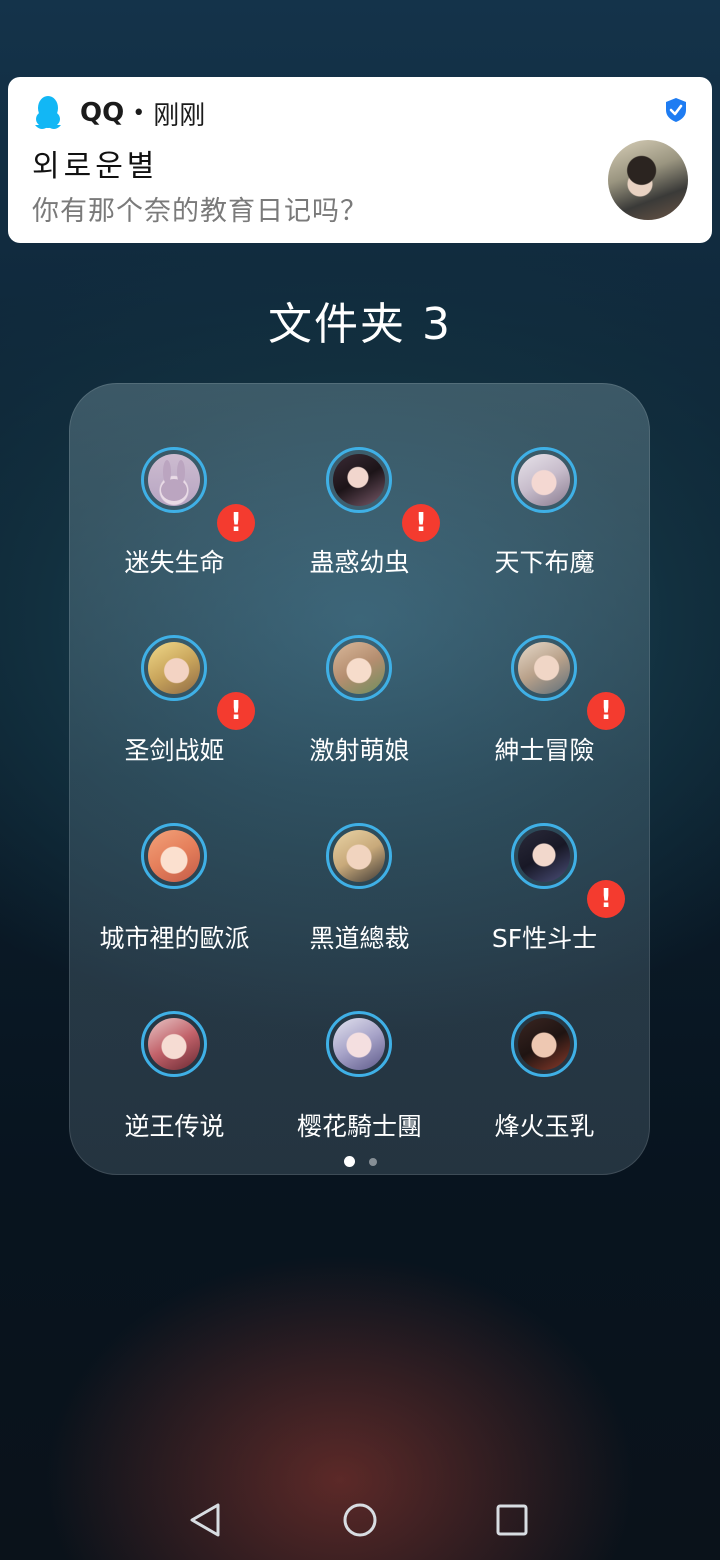 This screenshot has height=1560, width=720. Describe the element at coordinates (512, 1520) in the screenshot. I see `recents-icon` at that location.